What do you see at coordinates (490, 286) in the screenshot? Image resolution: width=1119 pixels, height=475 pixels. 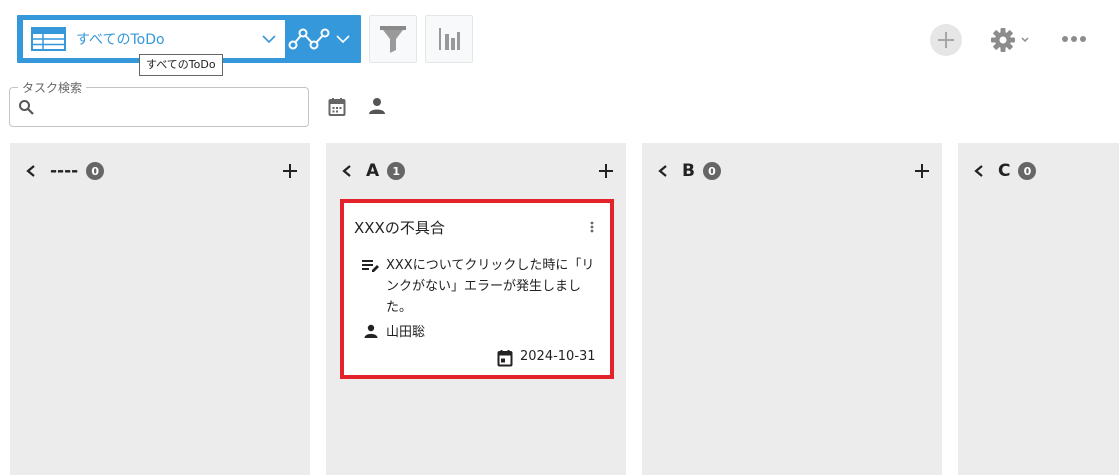 I see `card-description: XXXについてクリックした時に「リンクがない」エラーが発生しました。` at bounding box center [490, 286].